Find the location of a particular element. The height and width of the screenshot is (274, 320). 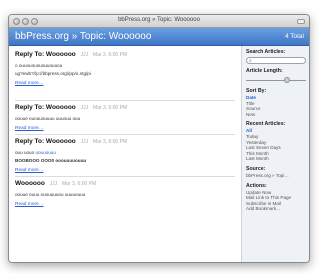

search-articles-input: ⌕ is located at coordinates (276, 60).